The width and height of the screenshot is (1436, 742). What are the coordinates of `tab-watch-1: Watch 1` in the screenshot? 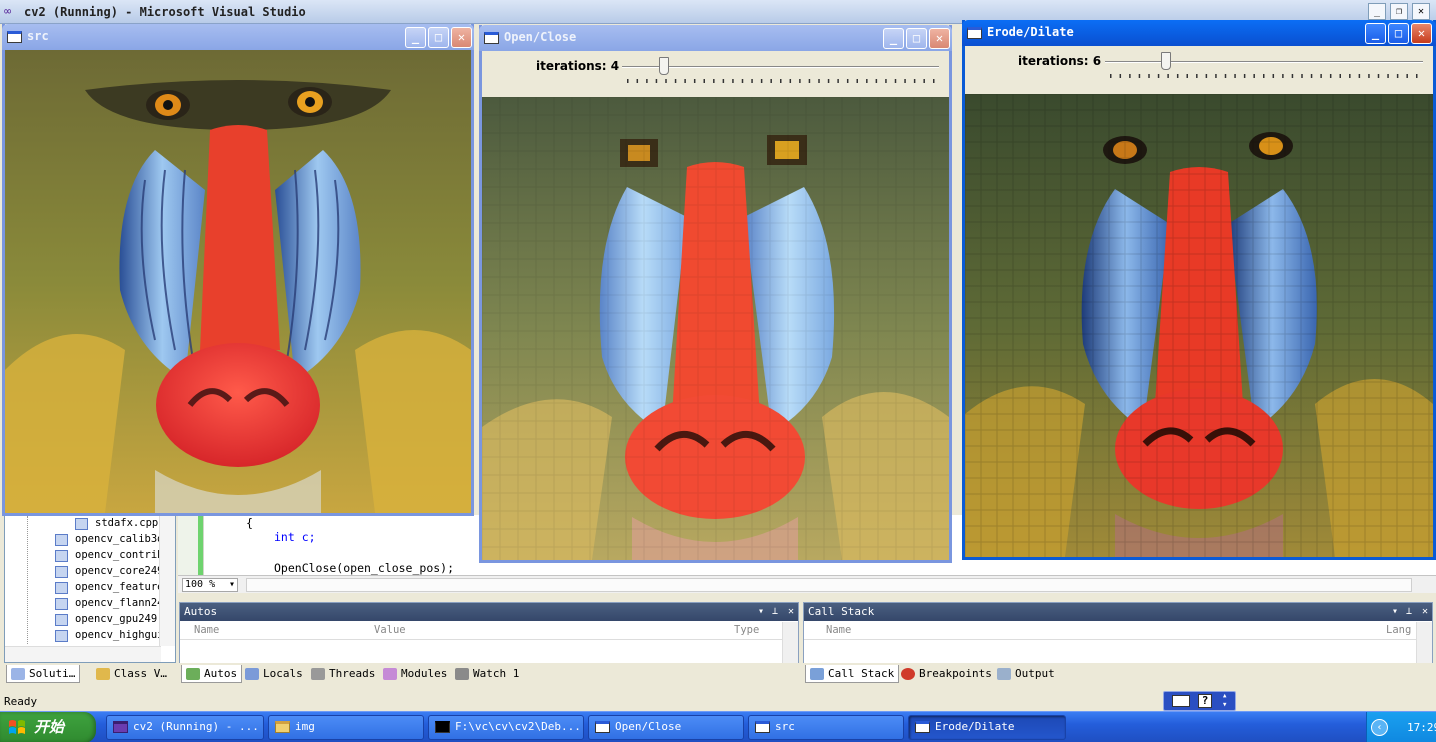 It's located at (487, 674).